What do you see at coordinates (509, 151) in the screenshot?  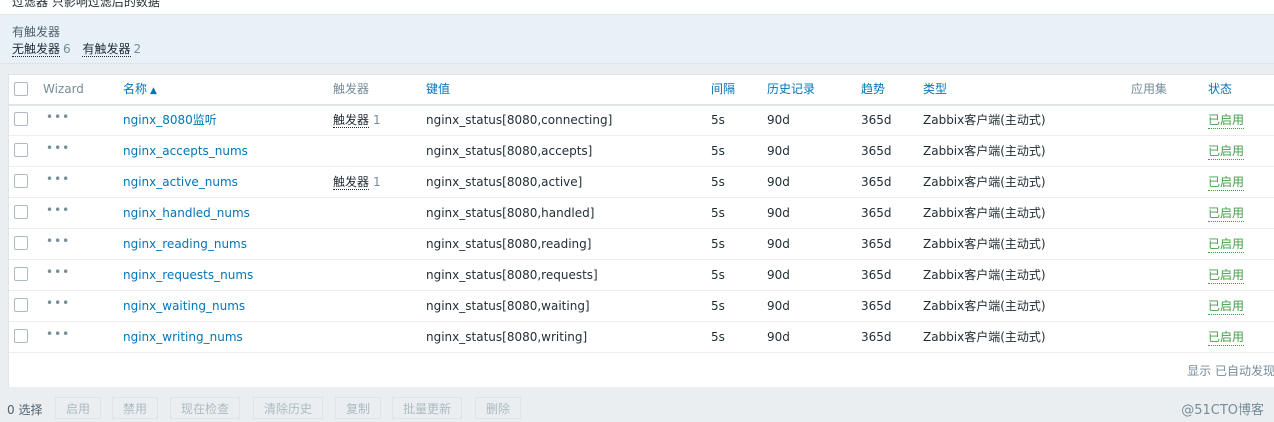 I see `item-key: nginx_status[8080,accepts]` at bounding box center [509, 151].